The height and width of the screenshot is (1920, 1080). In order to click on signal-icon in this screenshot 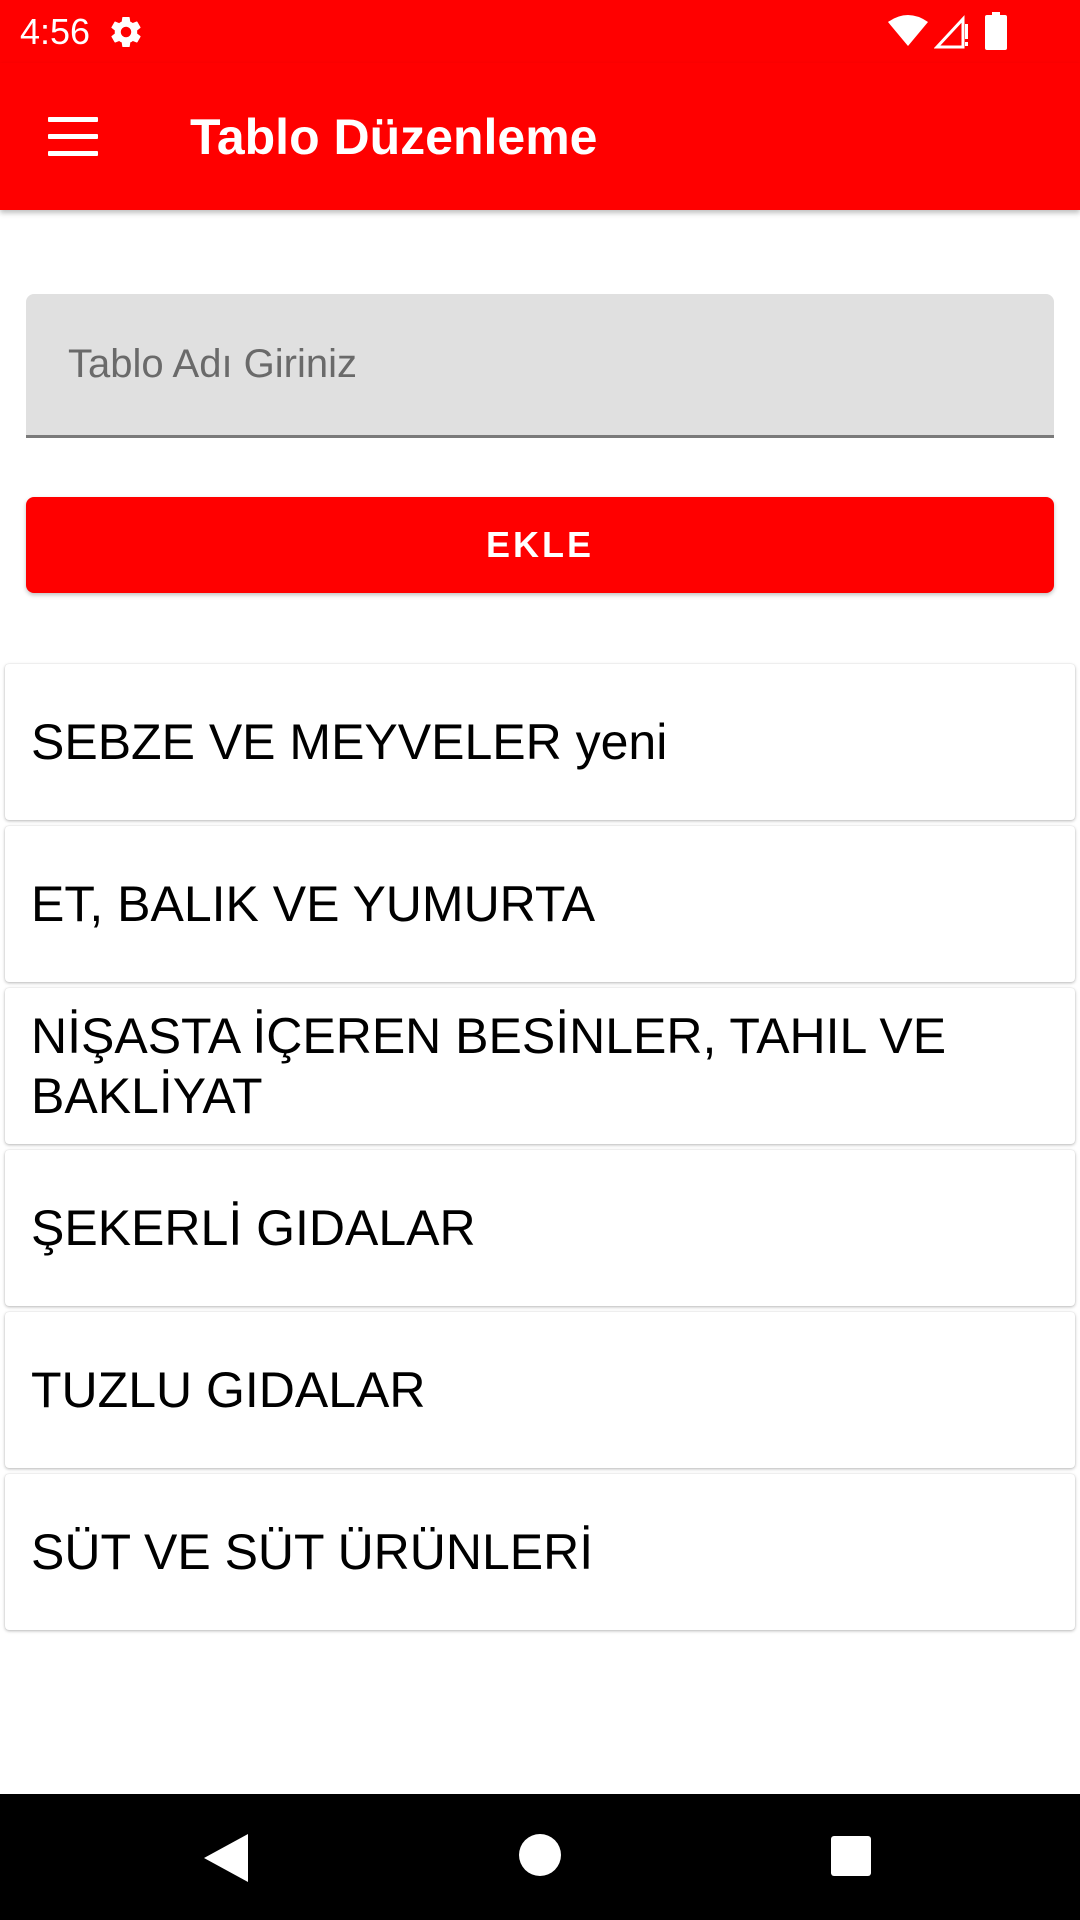, I will do `click(951, 32)`.